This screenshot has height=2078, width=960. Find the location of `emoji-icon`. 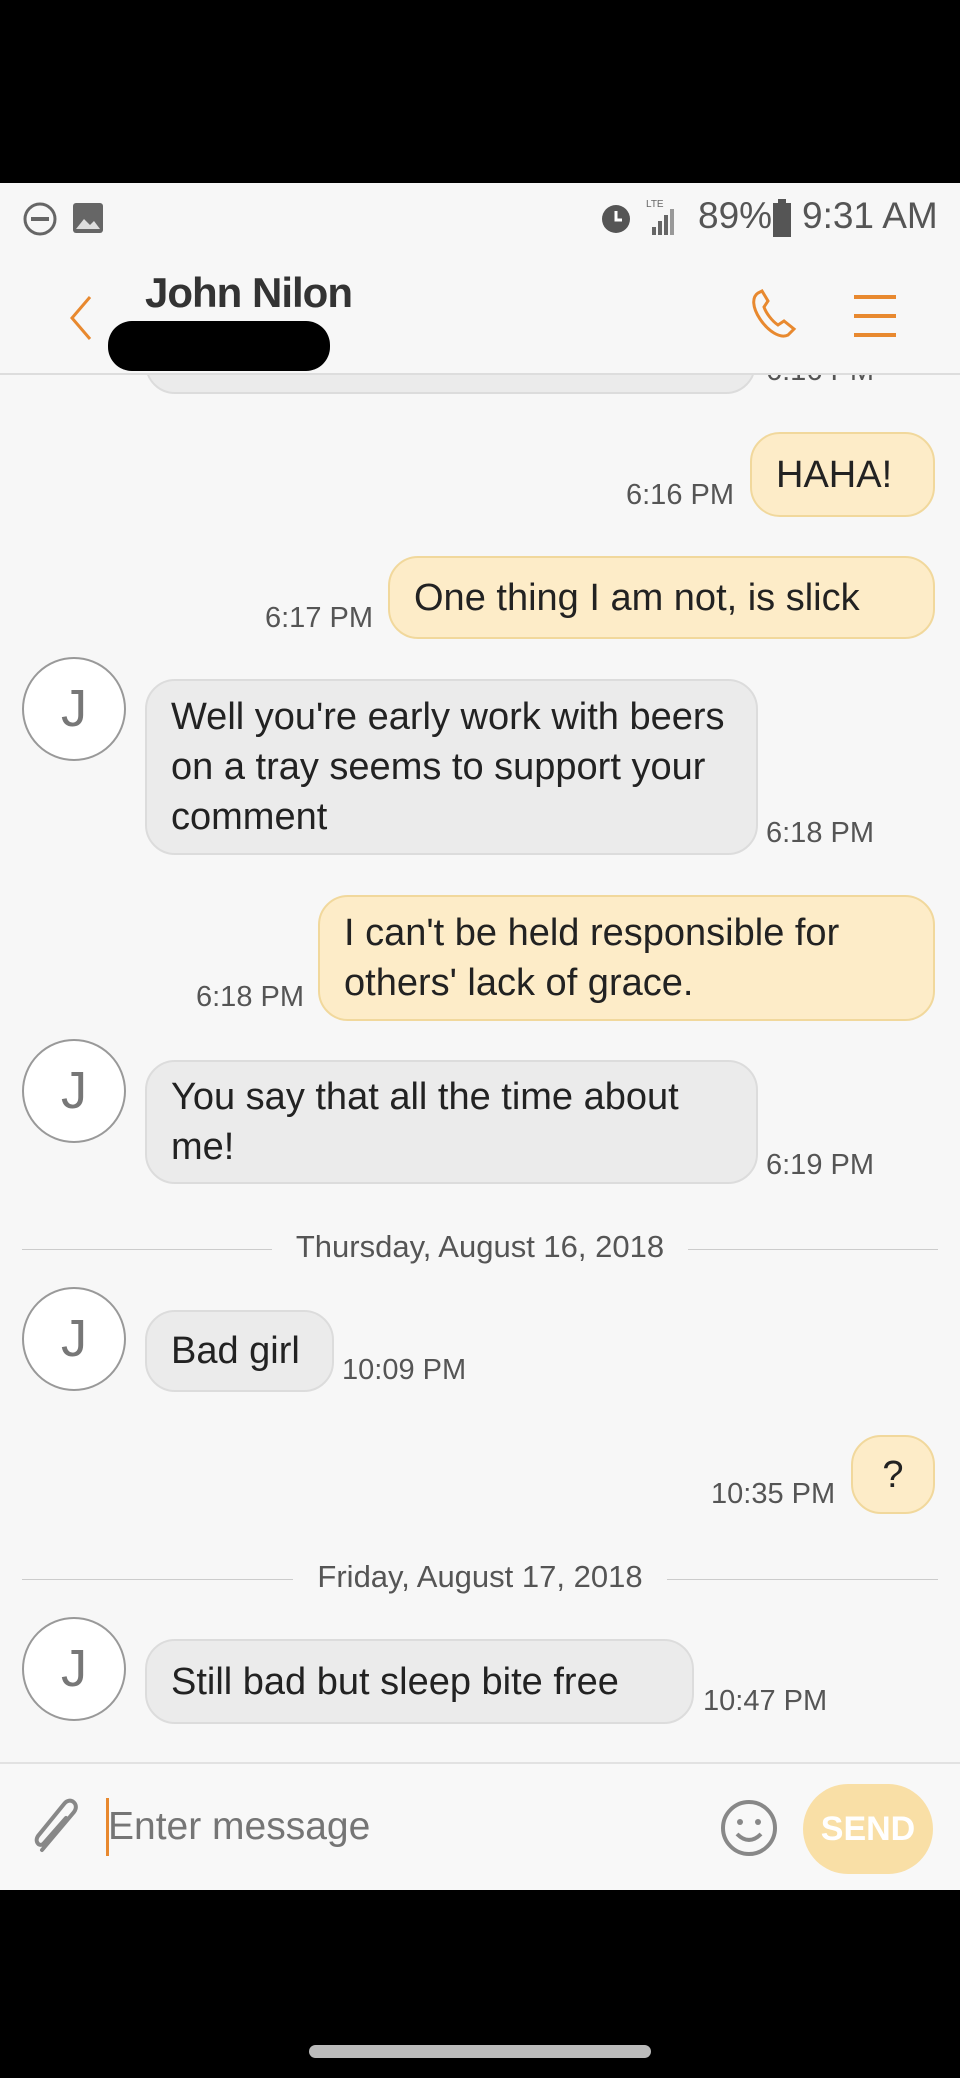

emoji-icon is located at coordinates (749, 1828).